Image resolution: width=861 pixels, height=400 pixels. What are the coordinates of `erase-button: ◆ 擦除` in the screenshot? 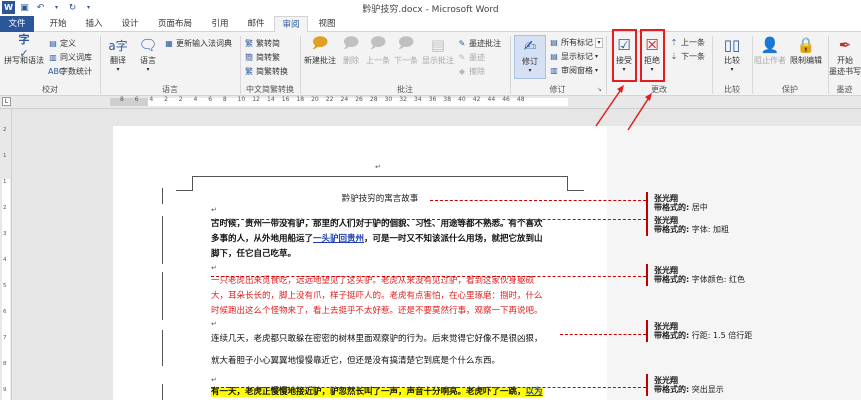 It's located at (471, 71).